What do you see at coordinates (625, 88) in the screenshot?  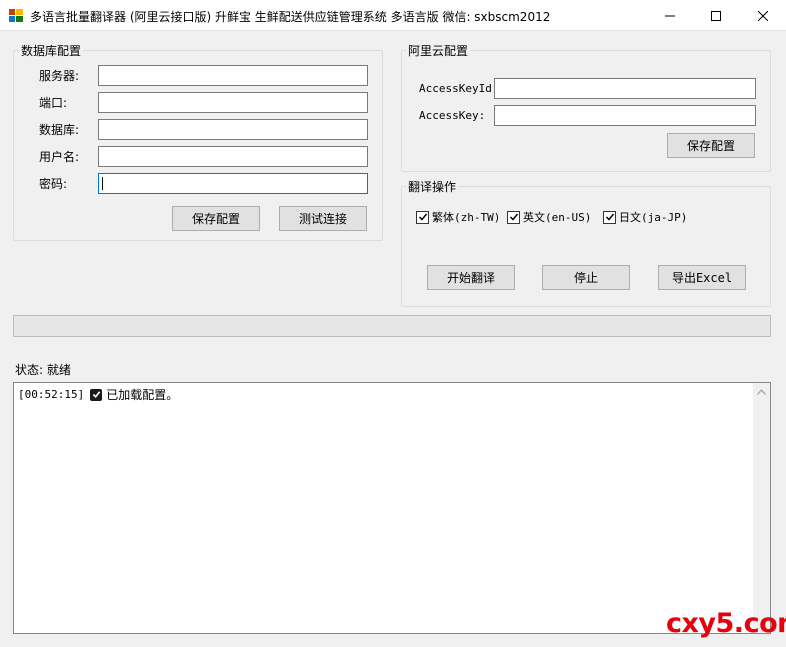 I see `access-key-id-input` at bounding box center [625, 88].